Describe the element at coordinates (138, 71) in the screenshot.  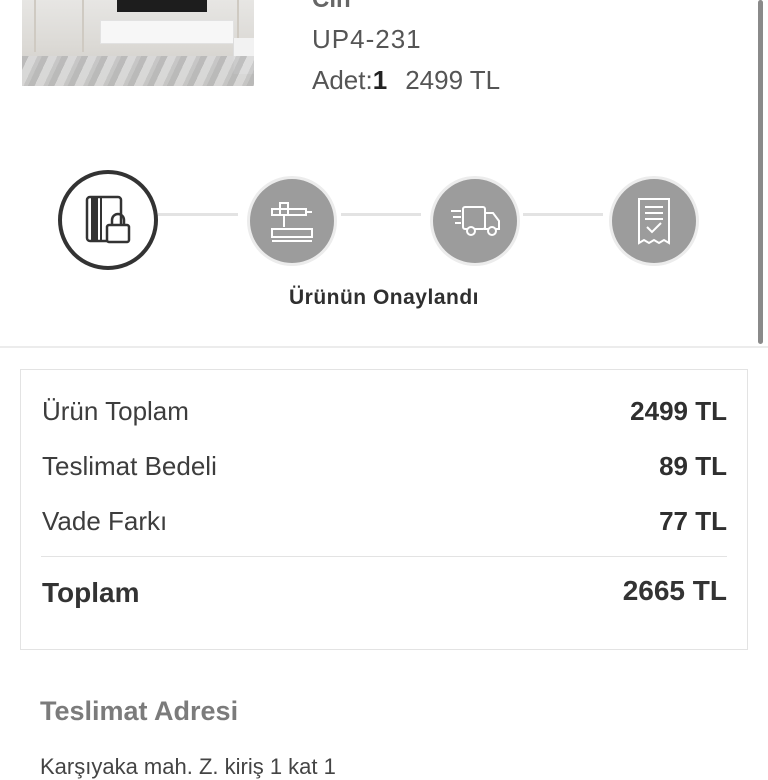
I see `rug-shape` at that location.